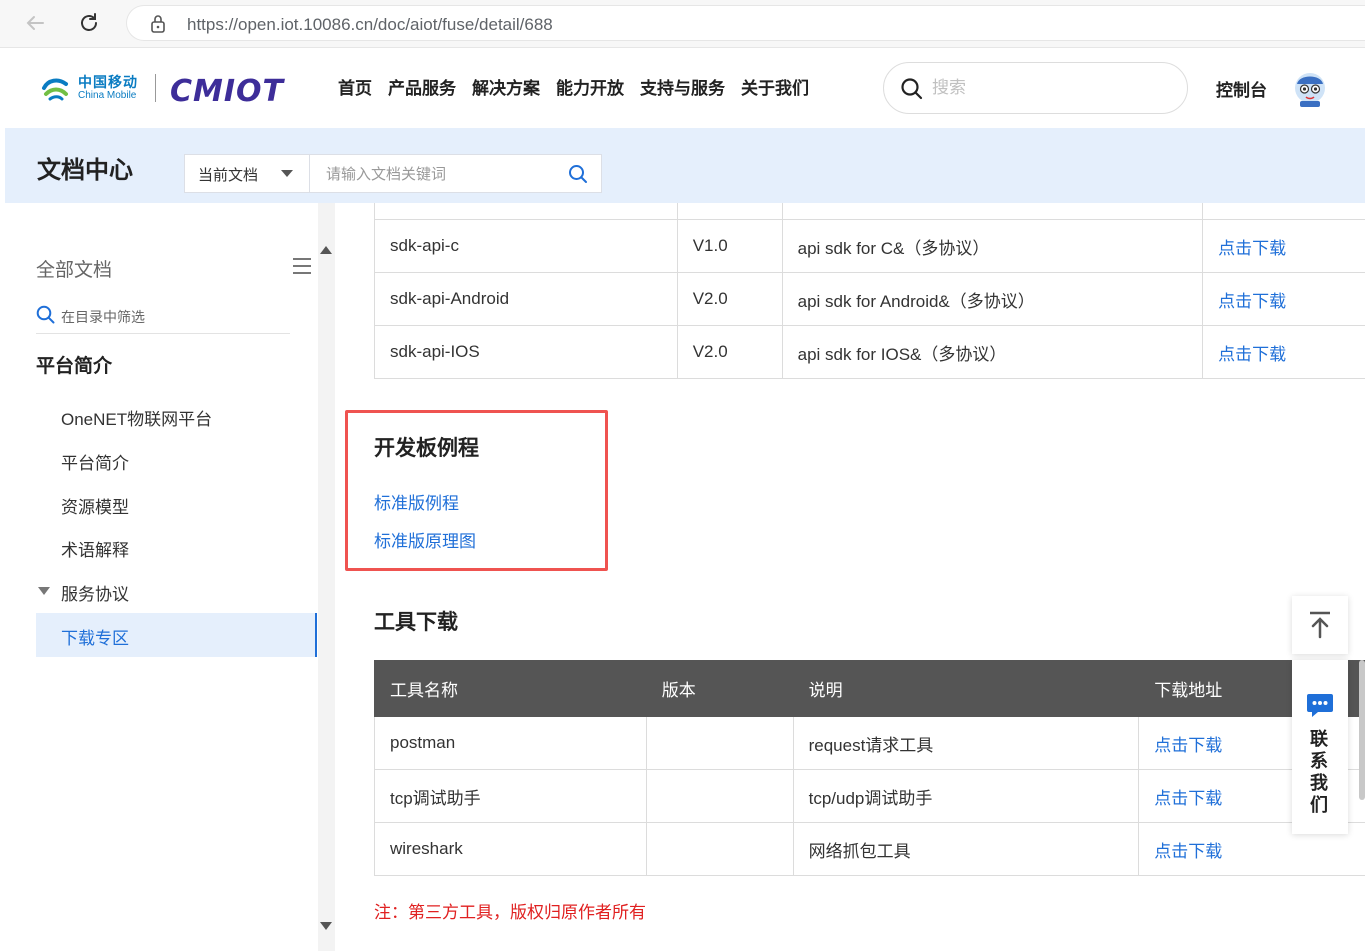  I want to click on all-docs-title: 全部文档, so click(74, 268).